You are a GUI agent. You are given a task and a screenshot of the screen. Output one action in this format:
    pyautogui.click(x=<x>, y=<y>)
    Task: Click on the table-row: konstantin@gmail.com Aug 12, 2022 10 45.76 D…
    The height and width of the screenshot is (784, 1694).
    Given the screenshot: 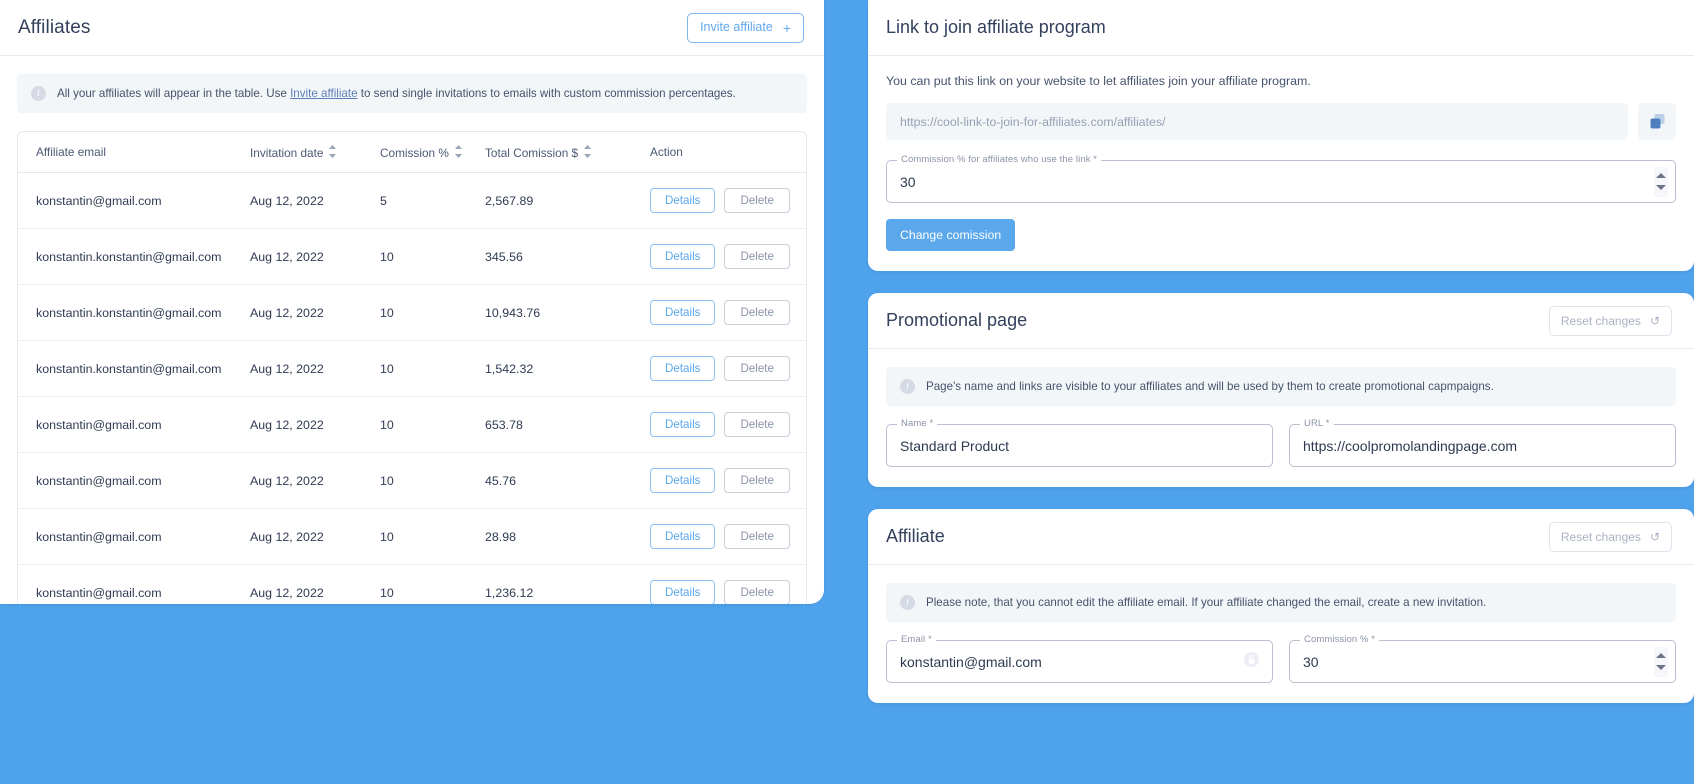 What is the action you would take?
    pyautogui.click(x=412, y=480)
    